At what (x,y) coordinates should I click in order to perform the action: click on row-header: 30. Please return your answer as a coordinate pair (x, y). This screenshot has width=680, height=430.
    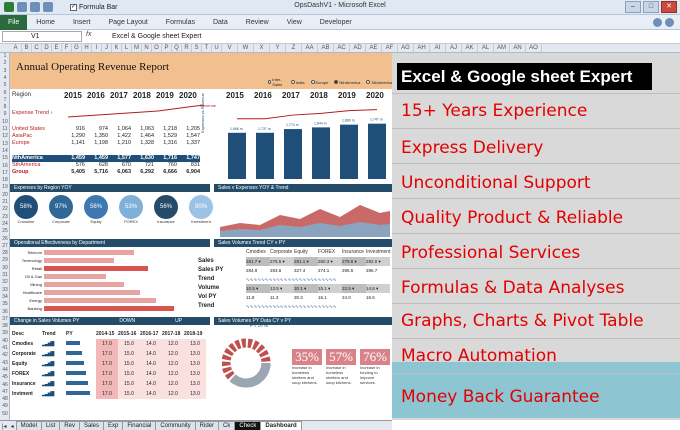
    Looking at the image, I should click on (5, 268).